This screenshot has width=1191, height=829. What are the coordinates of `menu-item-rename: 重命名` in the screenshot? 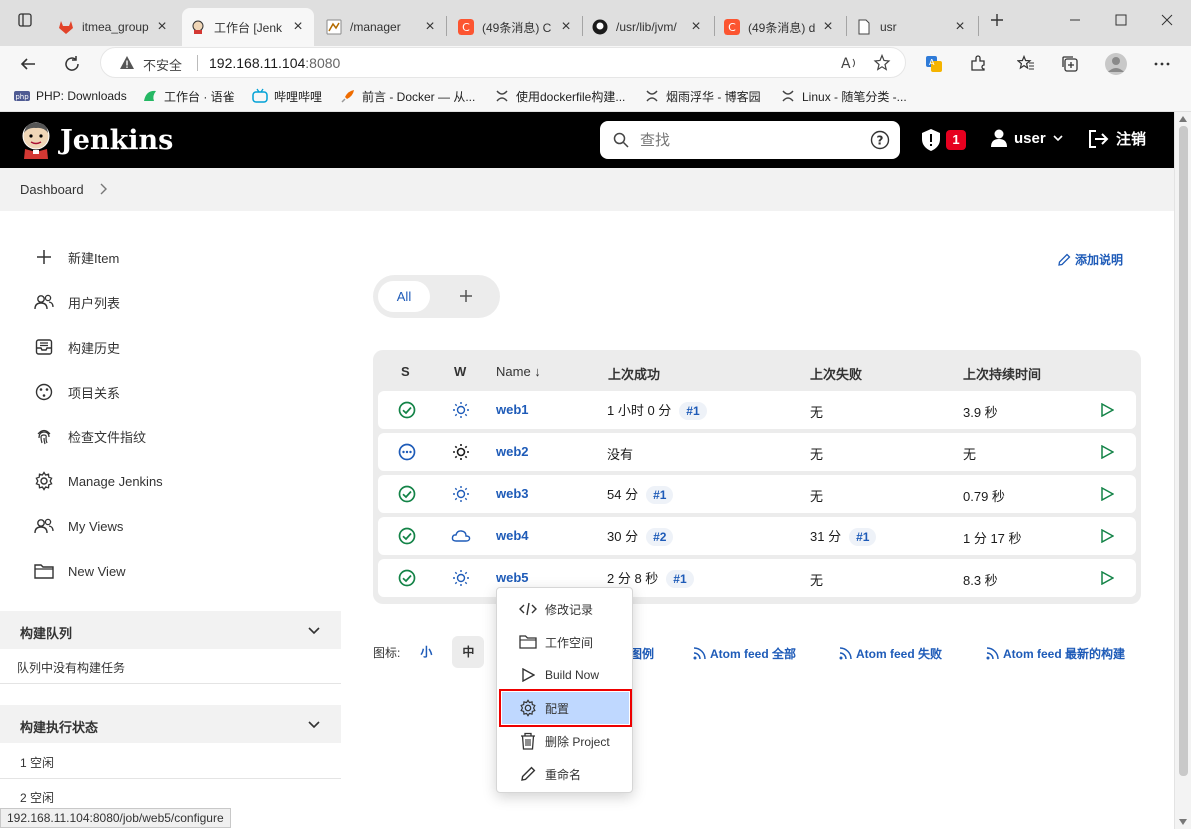 It's located at (565, 774).